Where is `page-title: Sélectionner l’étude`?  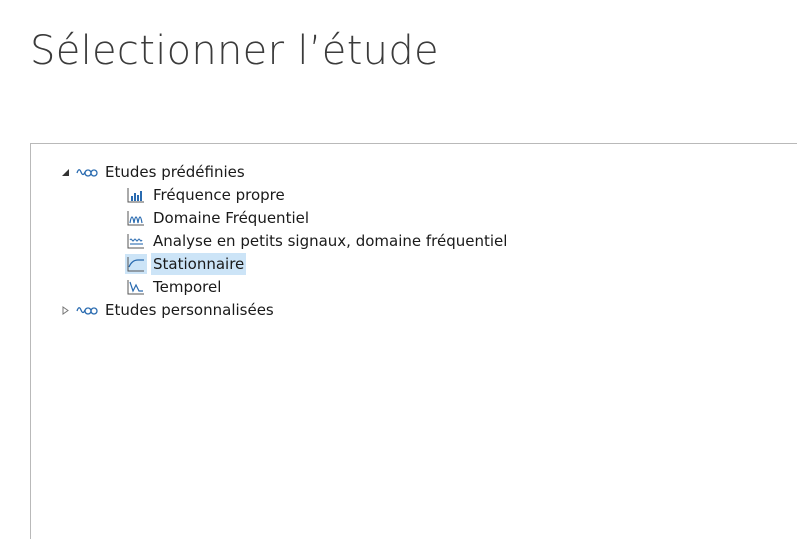 page-title: Sélectionner l’étude is located at coordinates (234, 51).